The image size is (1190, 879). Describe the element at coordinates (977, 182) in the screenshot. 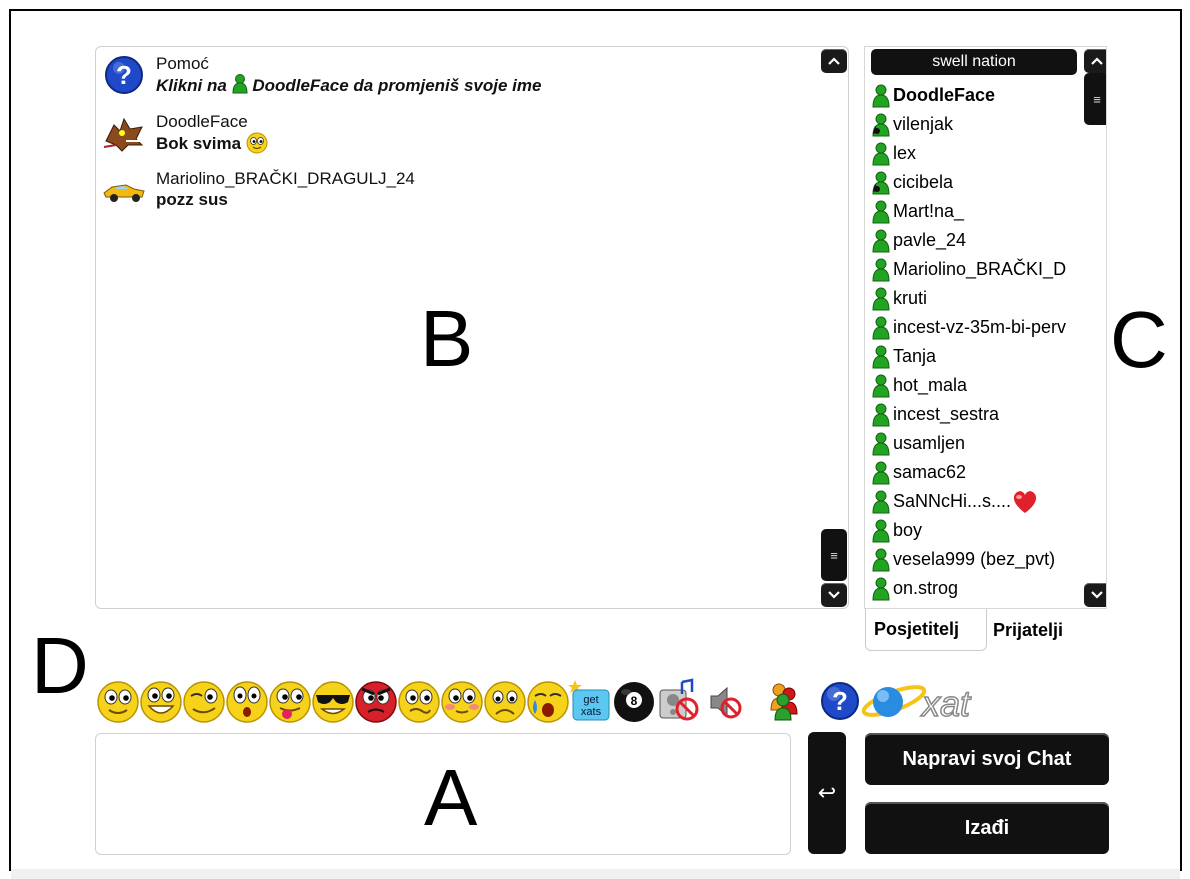

I see `user-list-item: cicibela` at that location.